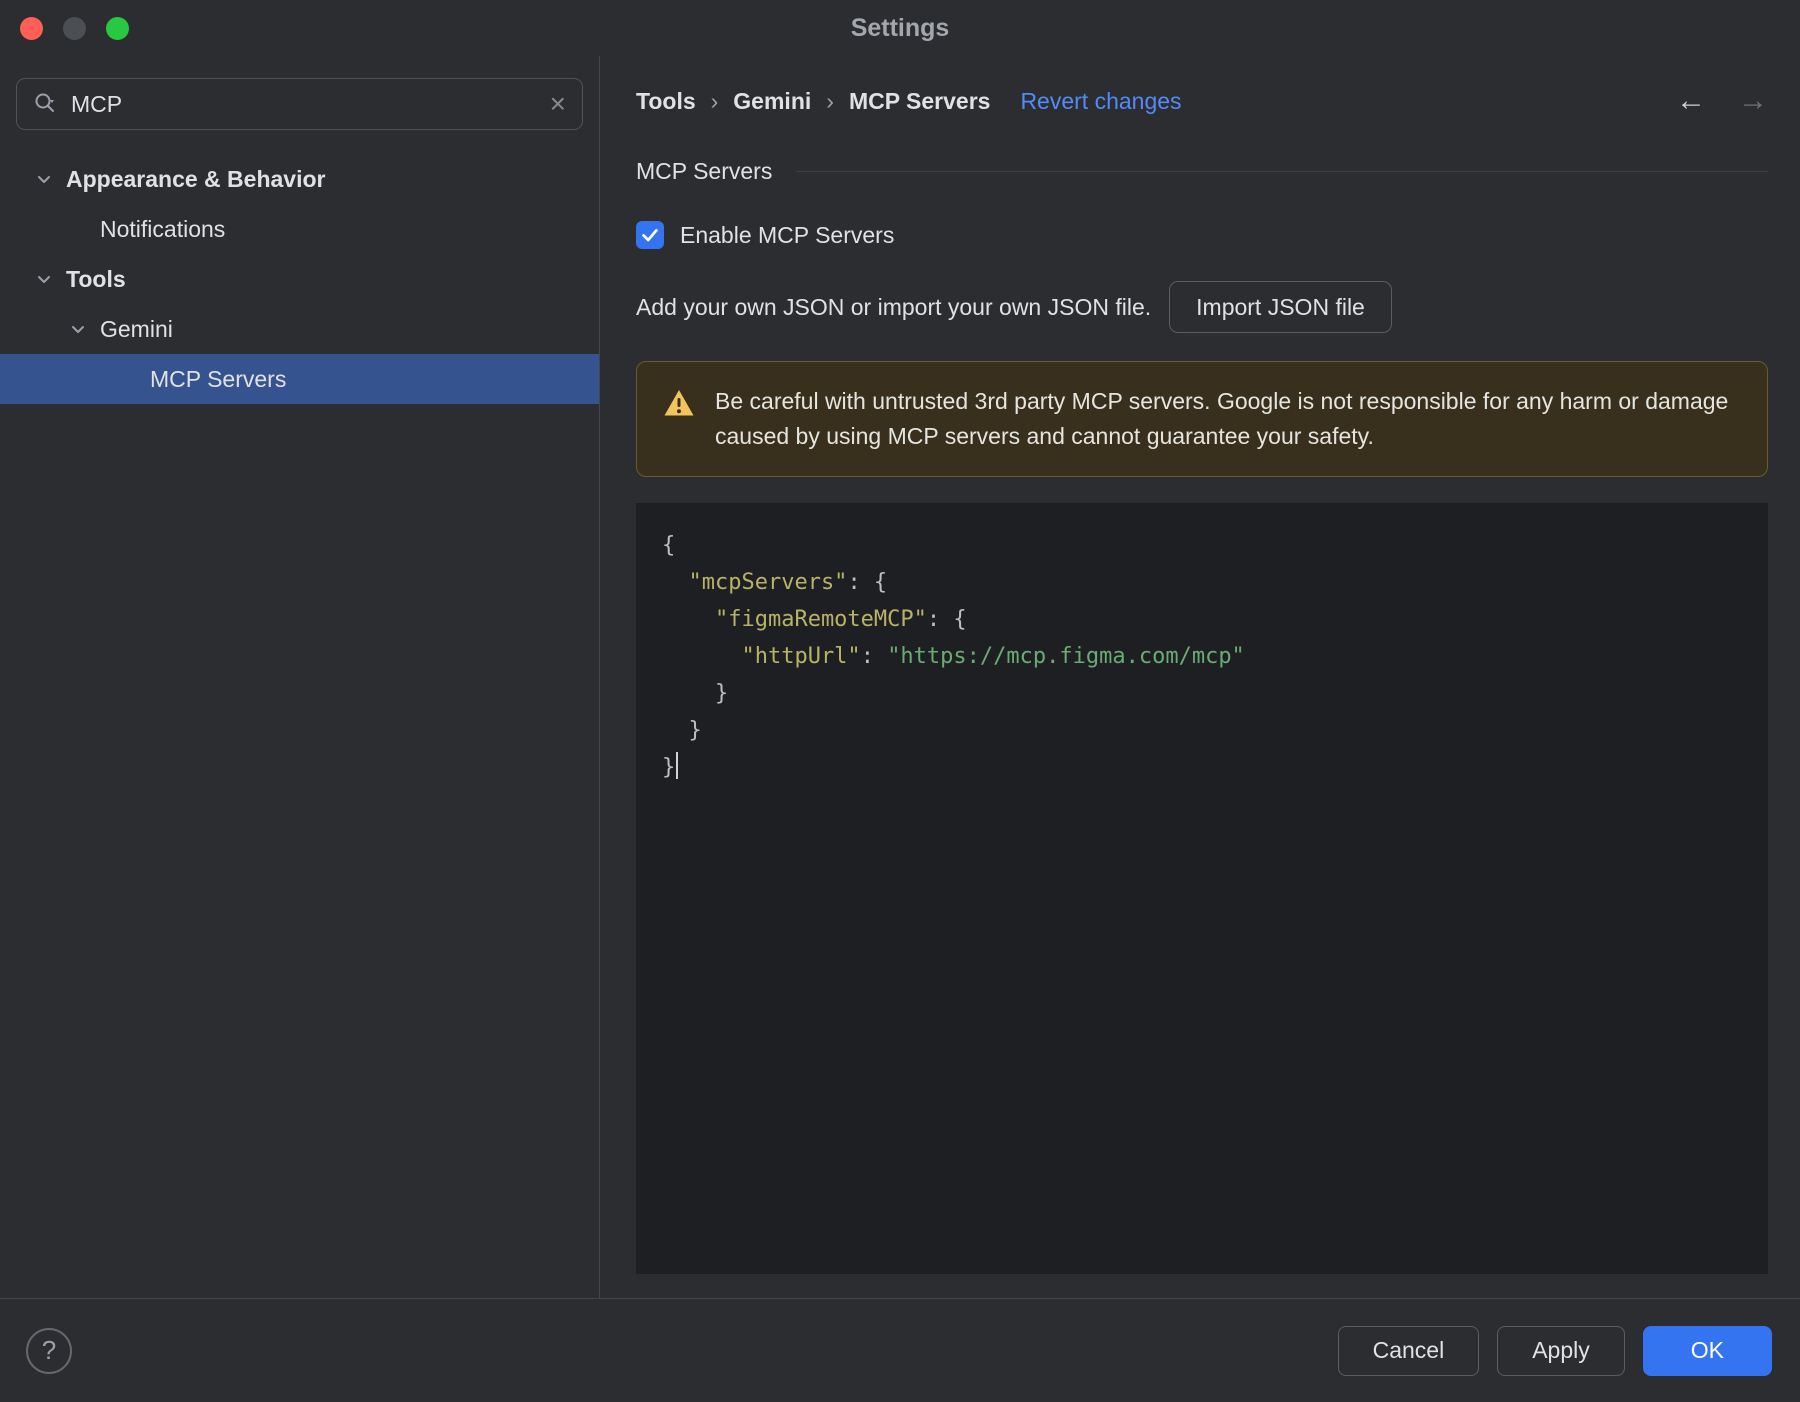 Image resolution: width=1800 pixels, height=1402 pixels. What do you see at coordinates (666, 101) in the screenshot?
I see `breadcrumb-item-tools: Tools` at bounding box center [666, 101].